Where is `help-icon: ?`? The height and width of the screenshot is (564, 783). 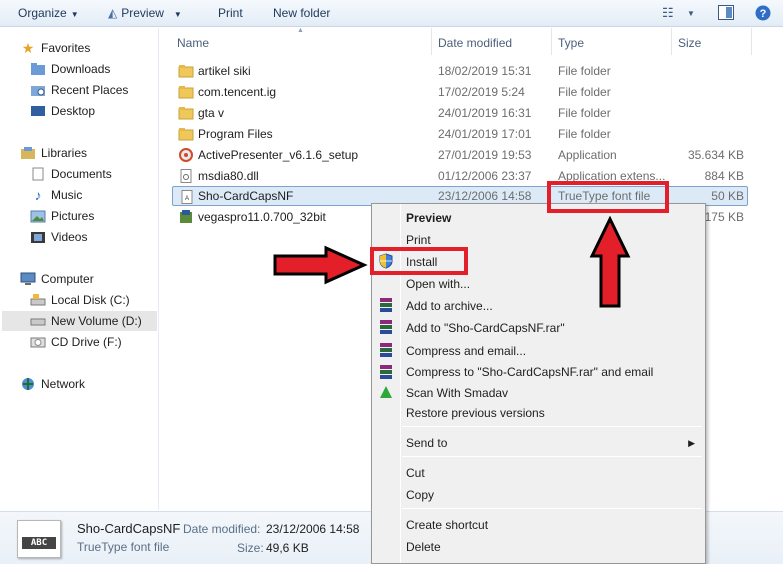
help-icon: ? is located at coordinates (763, 14).